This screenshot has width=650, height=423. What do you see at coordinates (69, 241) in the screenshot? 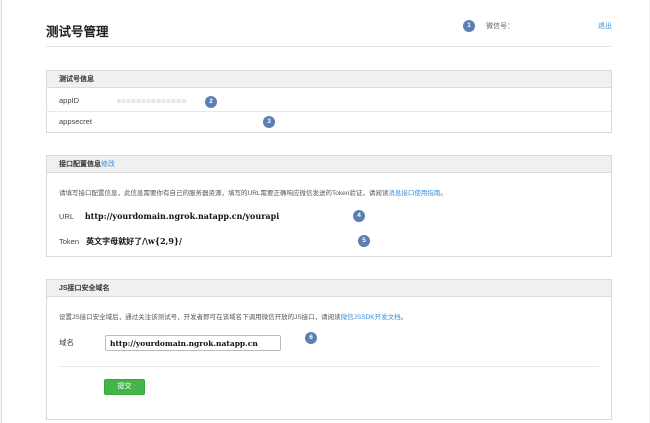
I see `token-label: Token` at bounding box center [69, 241].